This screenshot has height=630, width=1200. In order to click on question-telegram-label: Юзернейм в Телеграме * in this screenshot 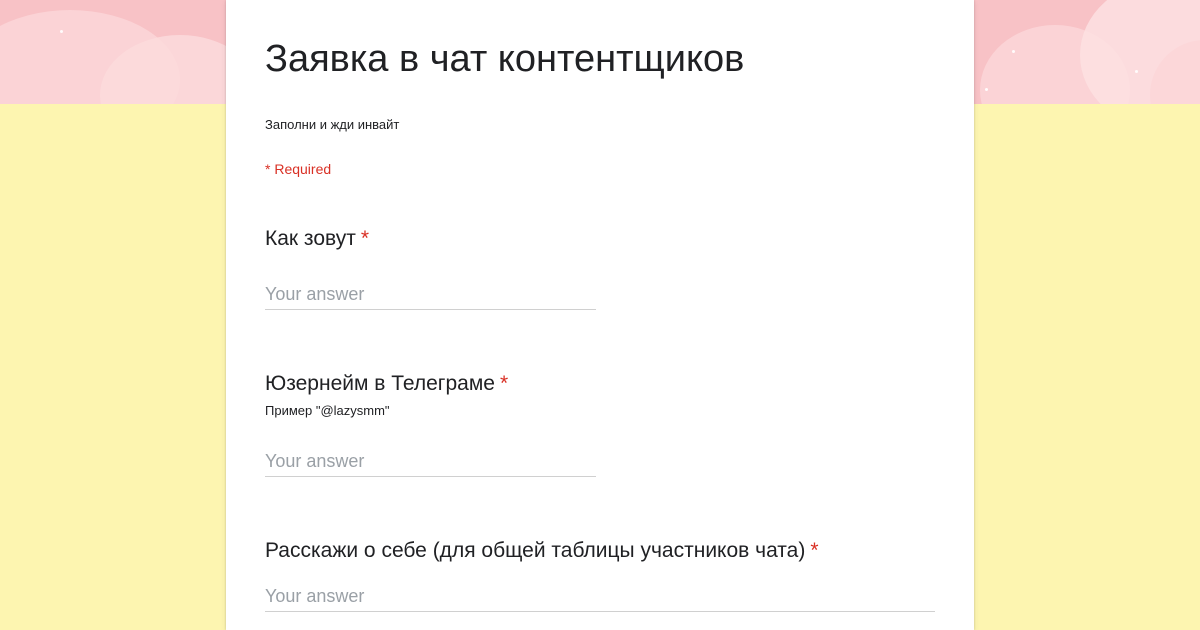, I will do `click(386, 384)`.